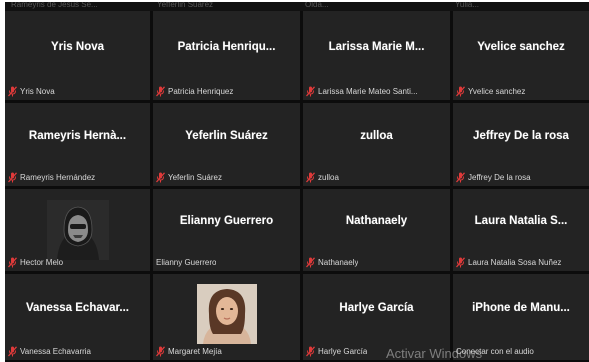 The height and width of the screenshot is (362, 589). I want to click on participant-photo, so click(226, 314).